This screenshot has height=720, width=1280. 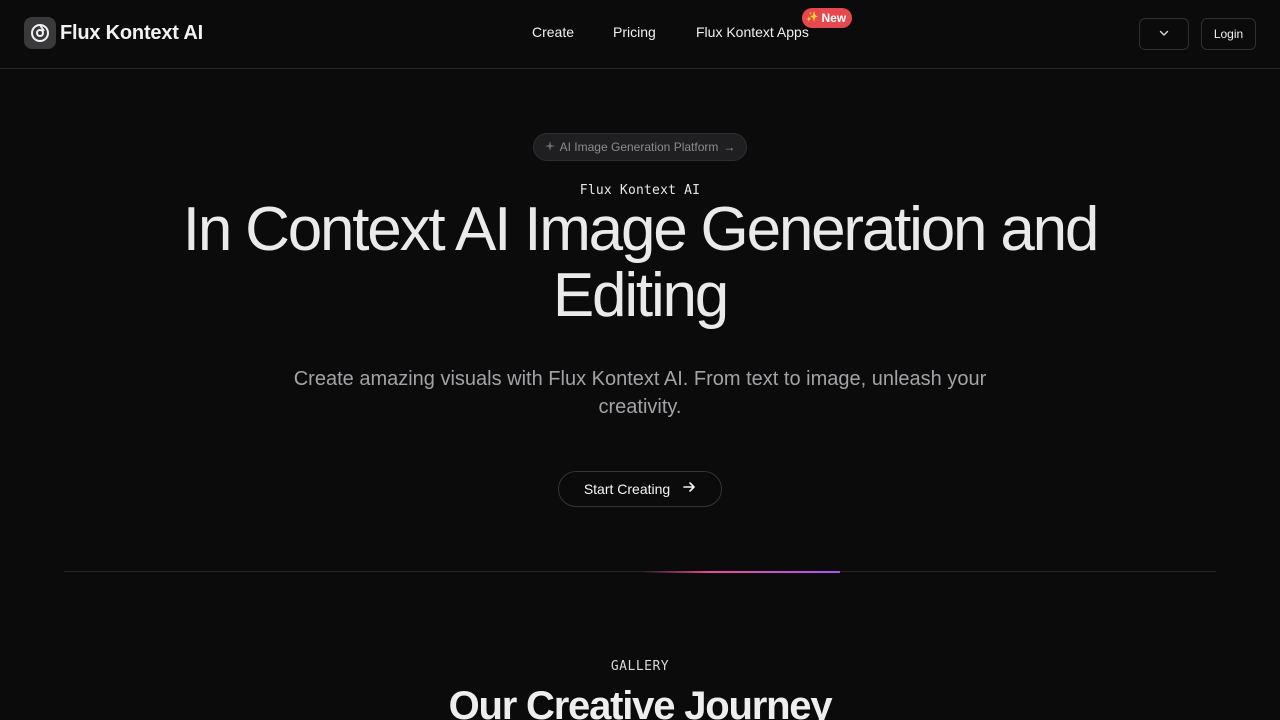 I want to click on nav-create-link: Create, so click(x=553, y=32).